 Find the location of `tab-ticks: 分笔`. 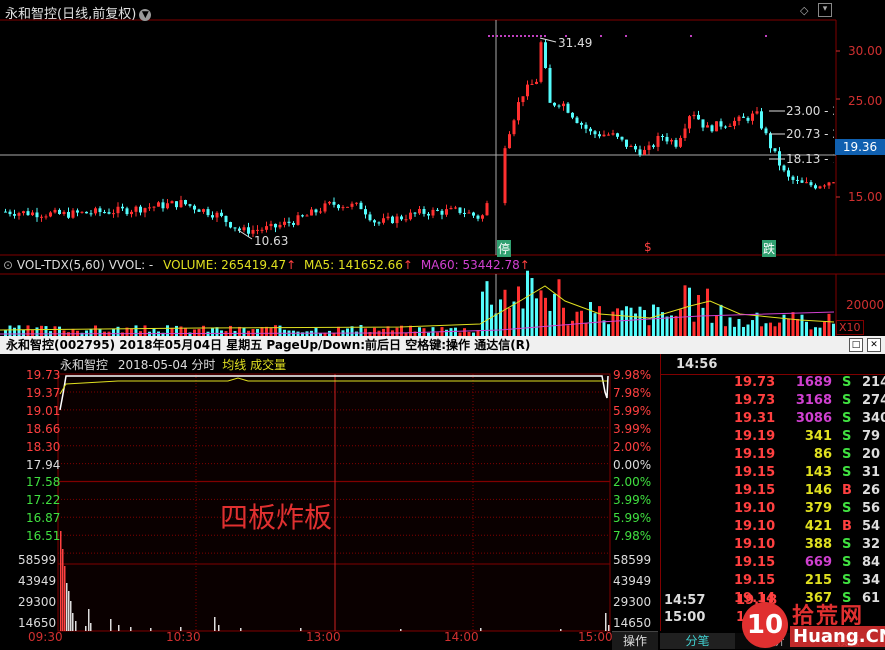

tab-ticks: 分笔 is located at coordinates (697, 641).